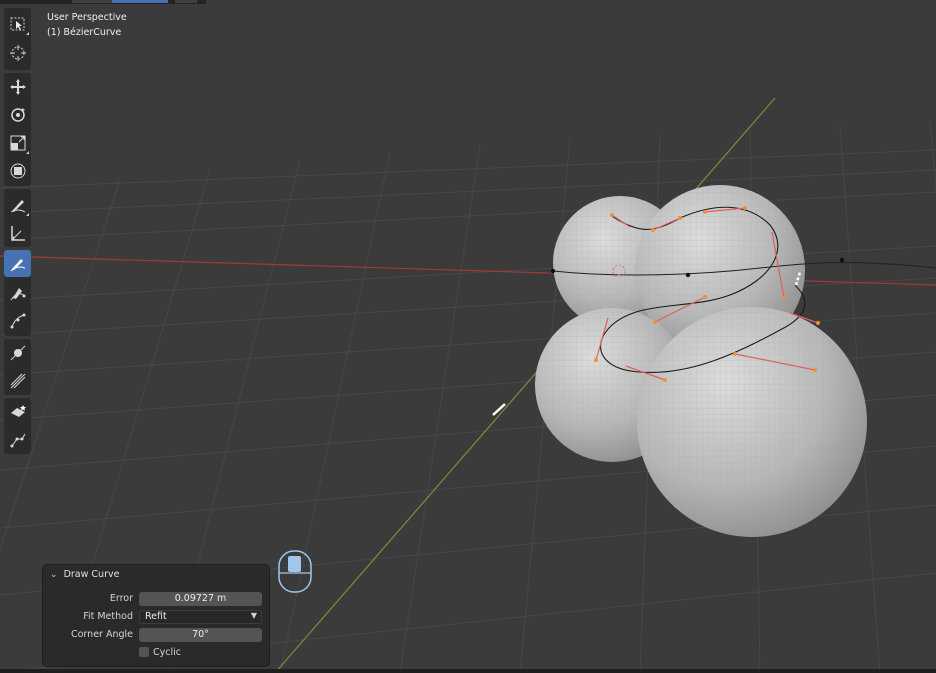 The height and width of the screenshot is (673, 936). I want to click on draw-tool, so click(17, 263).